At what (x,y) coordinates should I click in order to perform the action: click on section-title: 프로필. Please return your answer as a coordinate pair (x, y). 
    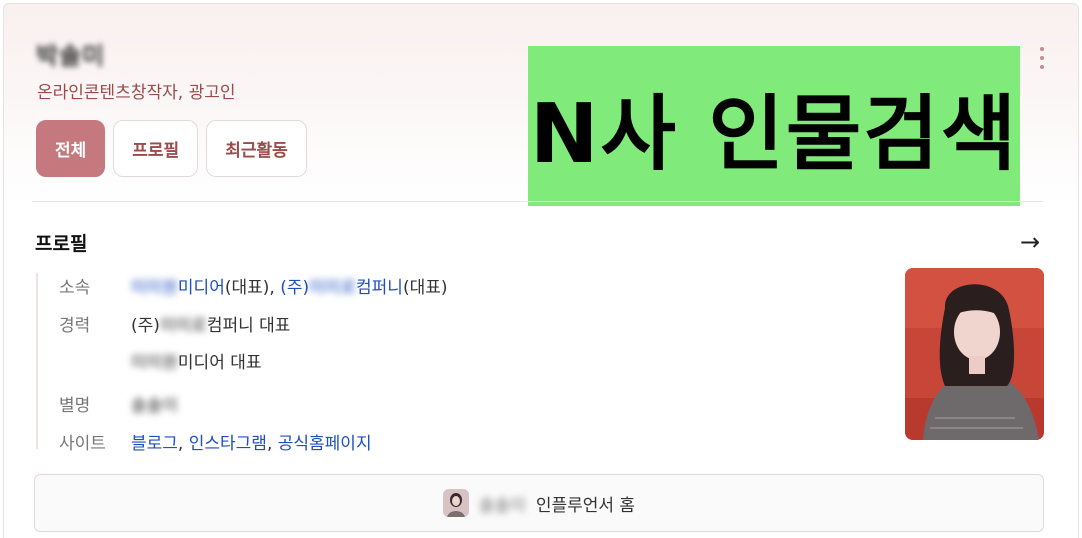
    Looking at the image, I should click on (61, 244).